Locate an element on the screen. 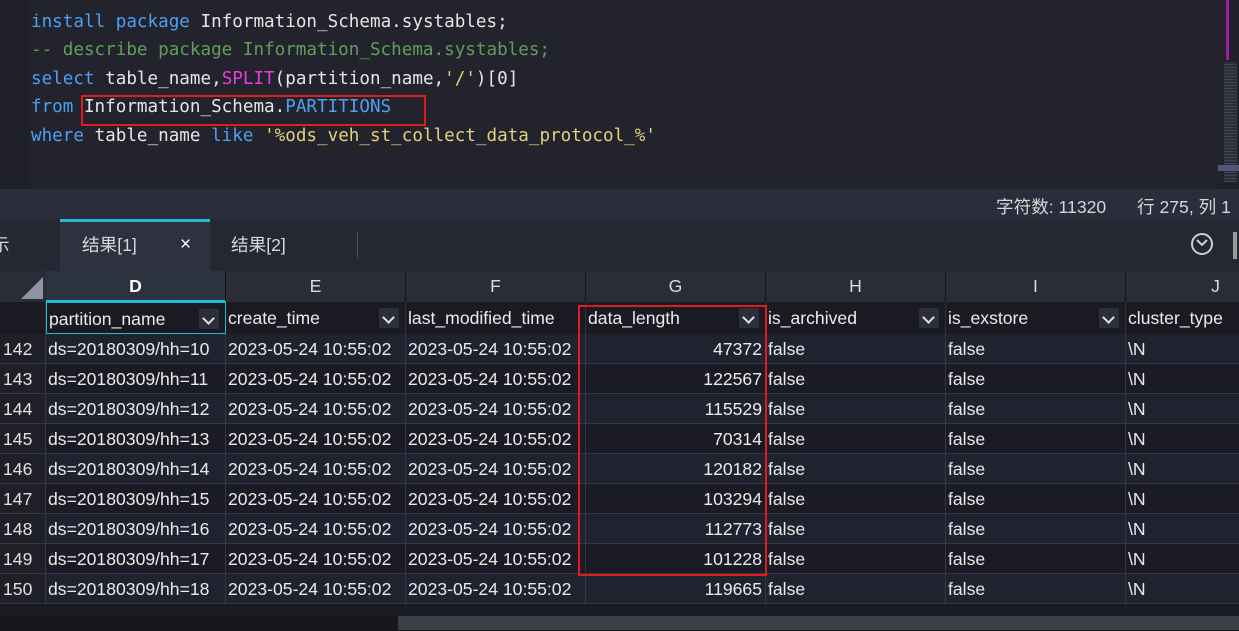 This screenshot has height=631, width=1239. row-number: 148 is located at coordinates (23, 529).